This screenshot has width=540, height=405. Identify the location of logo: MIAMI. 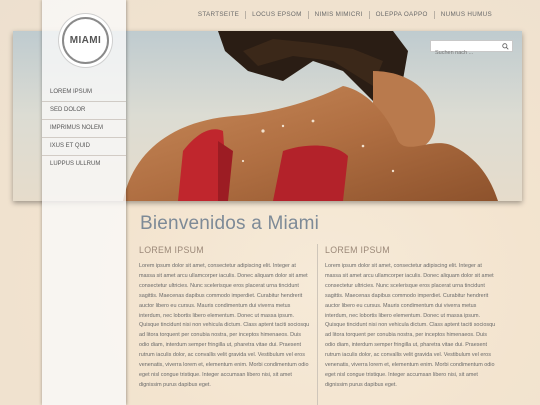
(85, 40).